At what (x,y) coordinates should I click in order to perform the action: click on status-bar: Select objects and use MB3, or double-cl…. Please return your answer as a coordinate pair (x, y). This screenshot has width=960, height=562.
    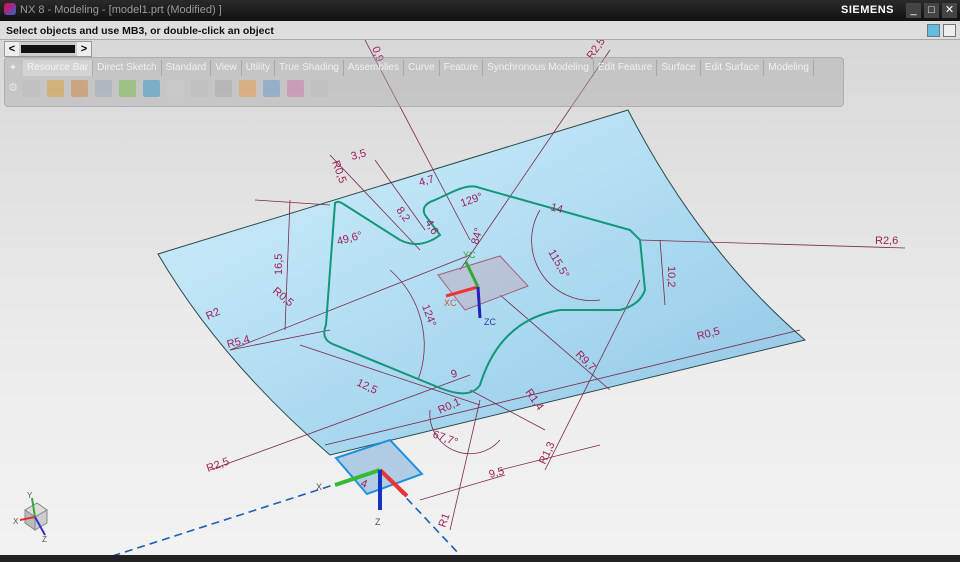
    Looking at the image, I should click on (480, 30).